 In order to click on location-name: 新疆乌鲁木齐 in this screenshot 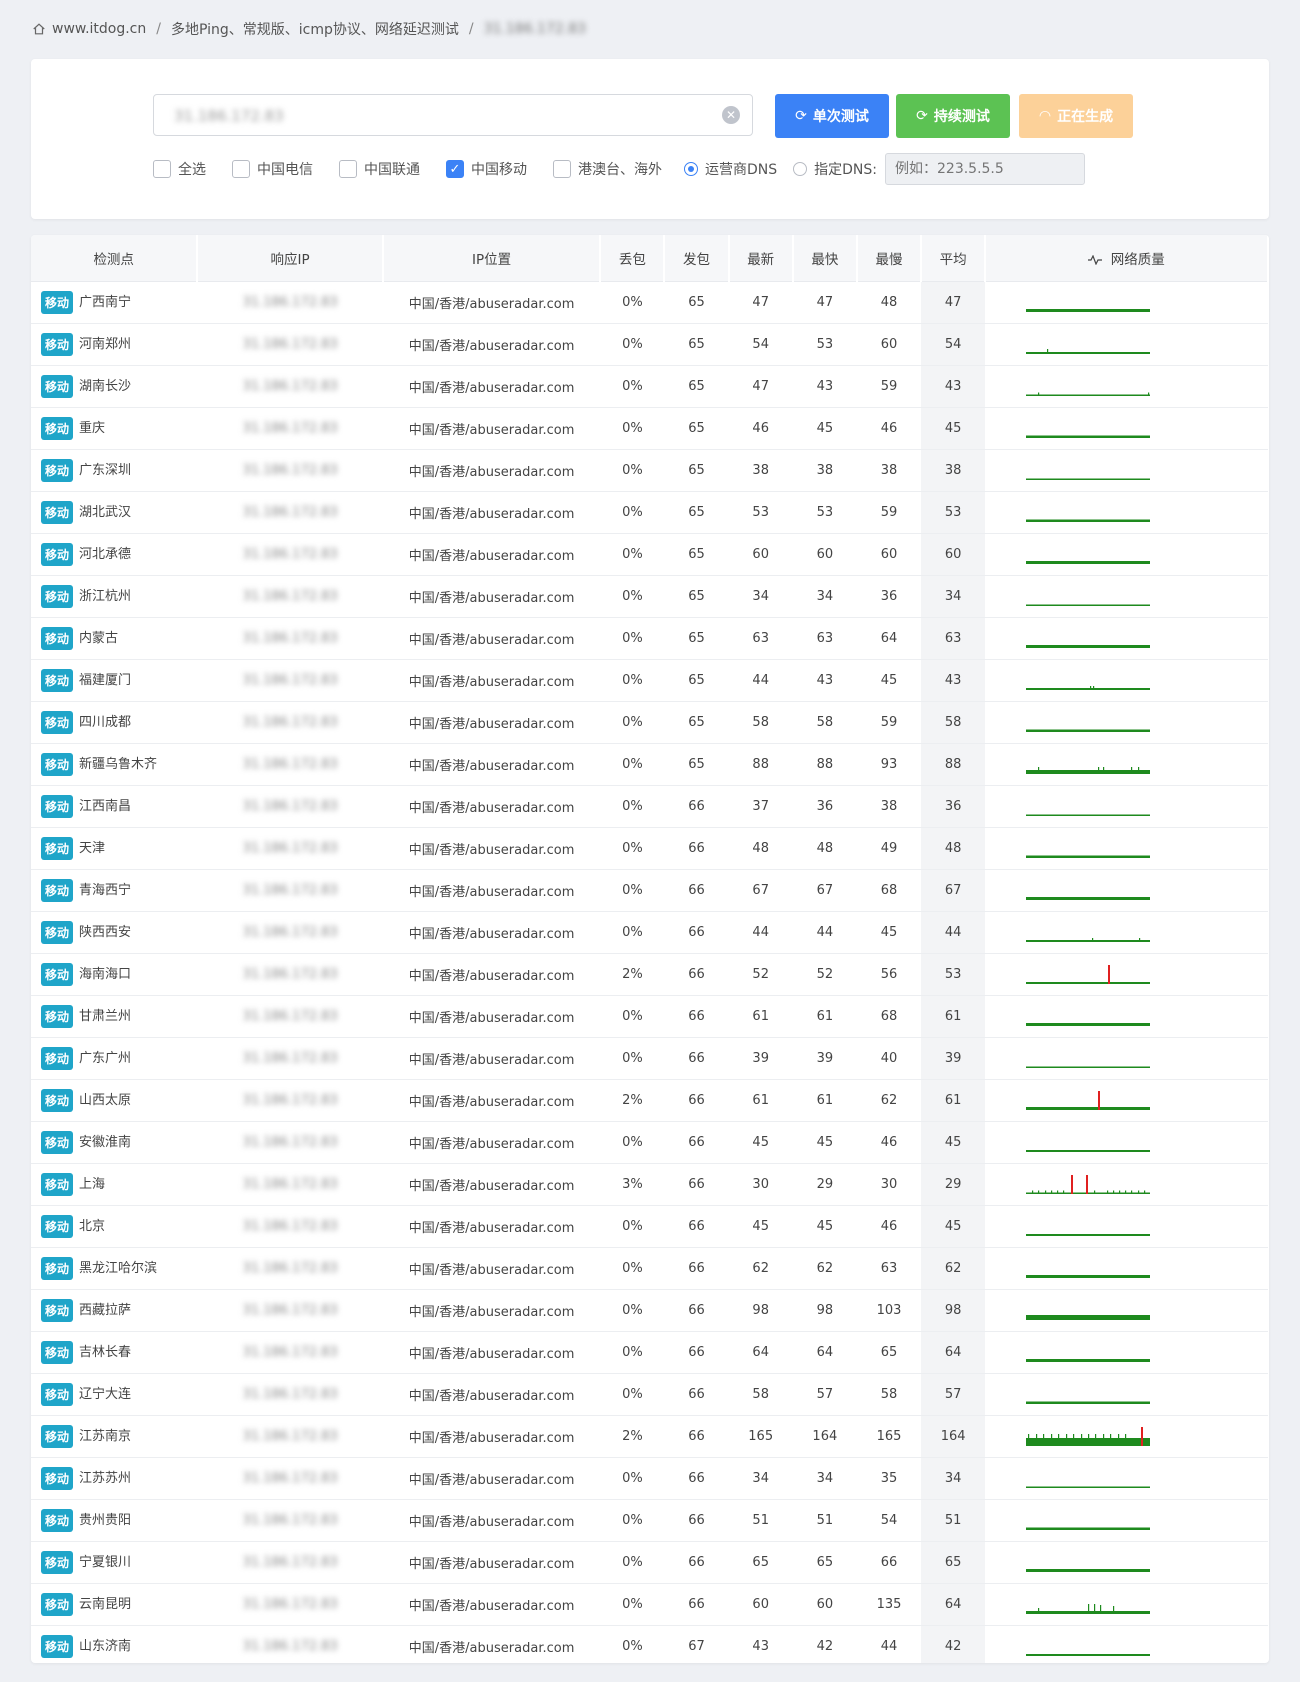, I will do `click(118, 764)`.